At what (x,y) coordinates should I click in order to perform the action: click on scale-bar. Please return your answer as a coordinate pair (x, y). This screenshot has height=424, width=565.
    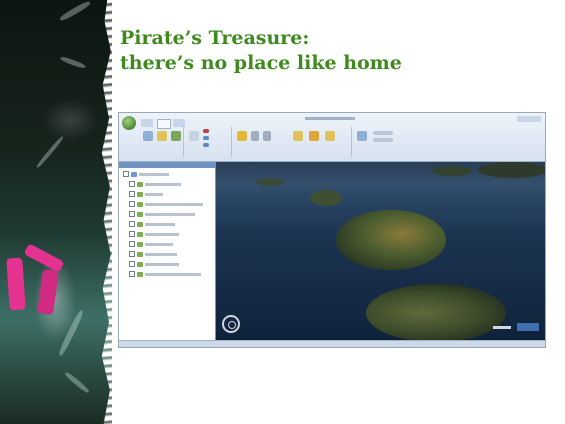
    Looking at the image, I should click on (502, 327).